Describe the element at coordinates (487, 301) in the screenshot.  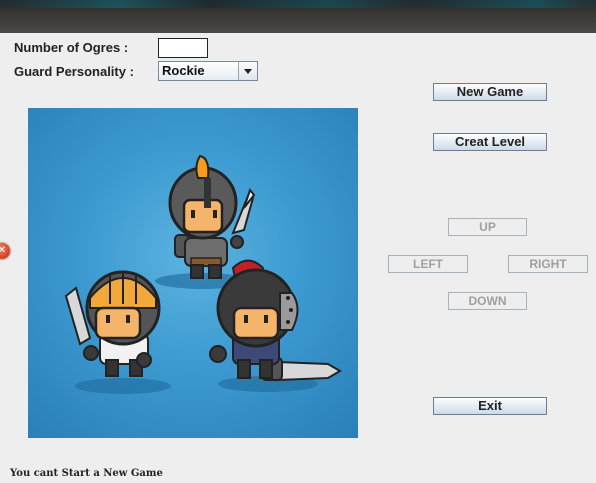
I see `down-button: DOWN` at that location.